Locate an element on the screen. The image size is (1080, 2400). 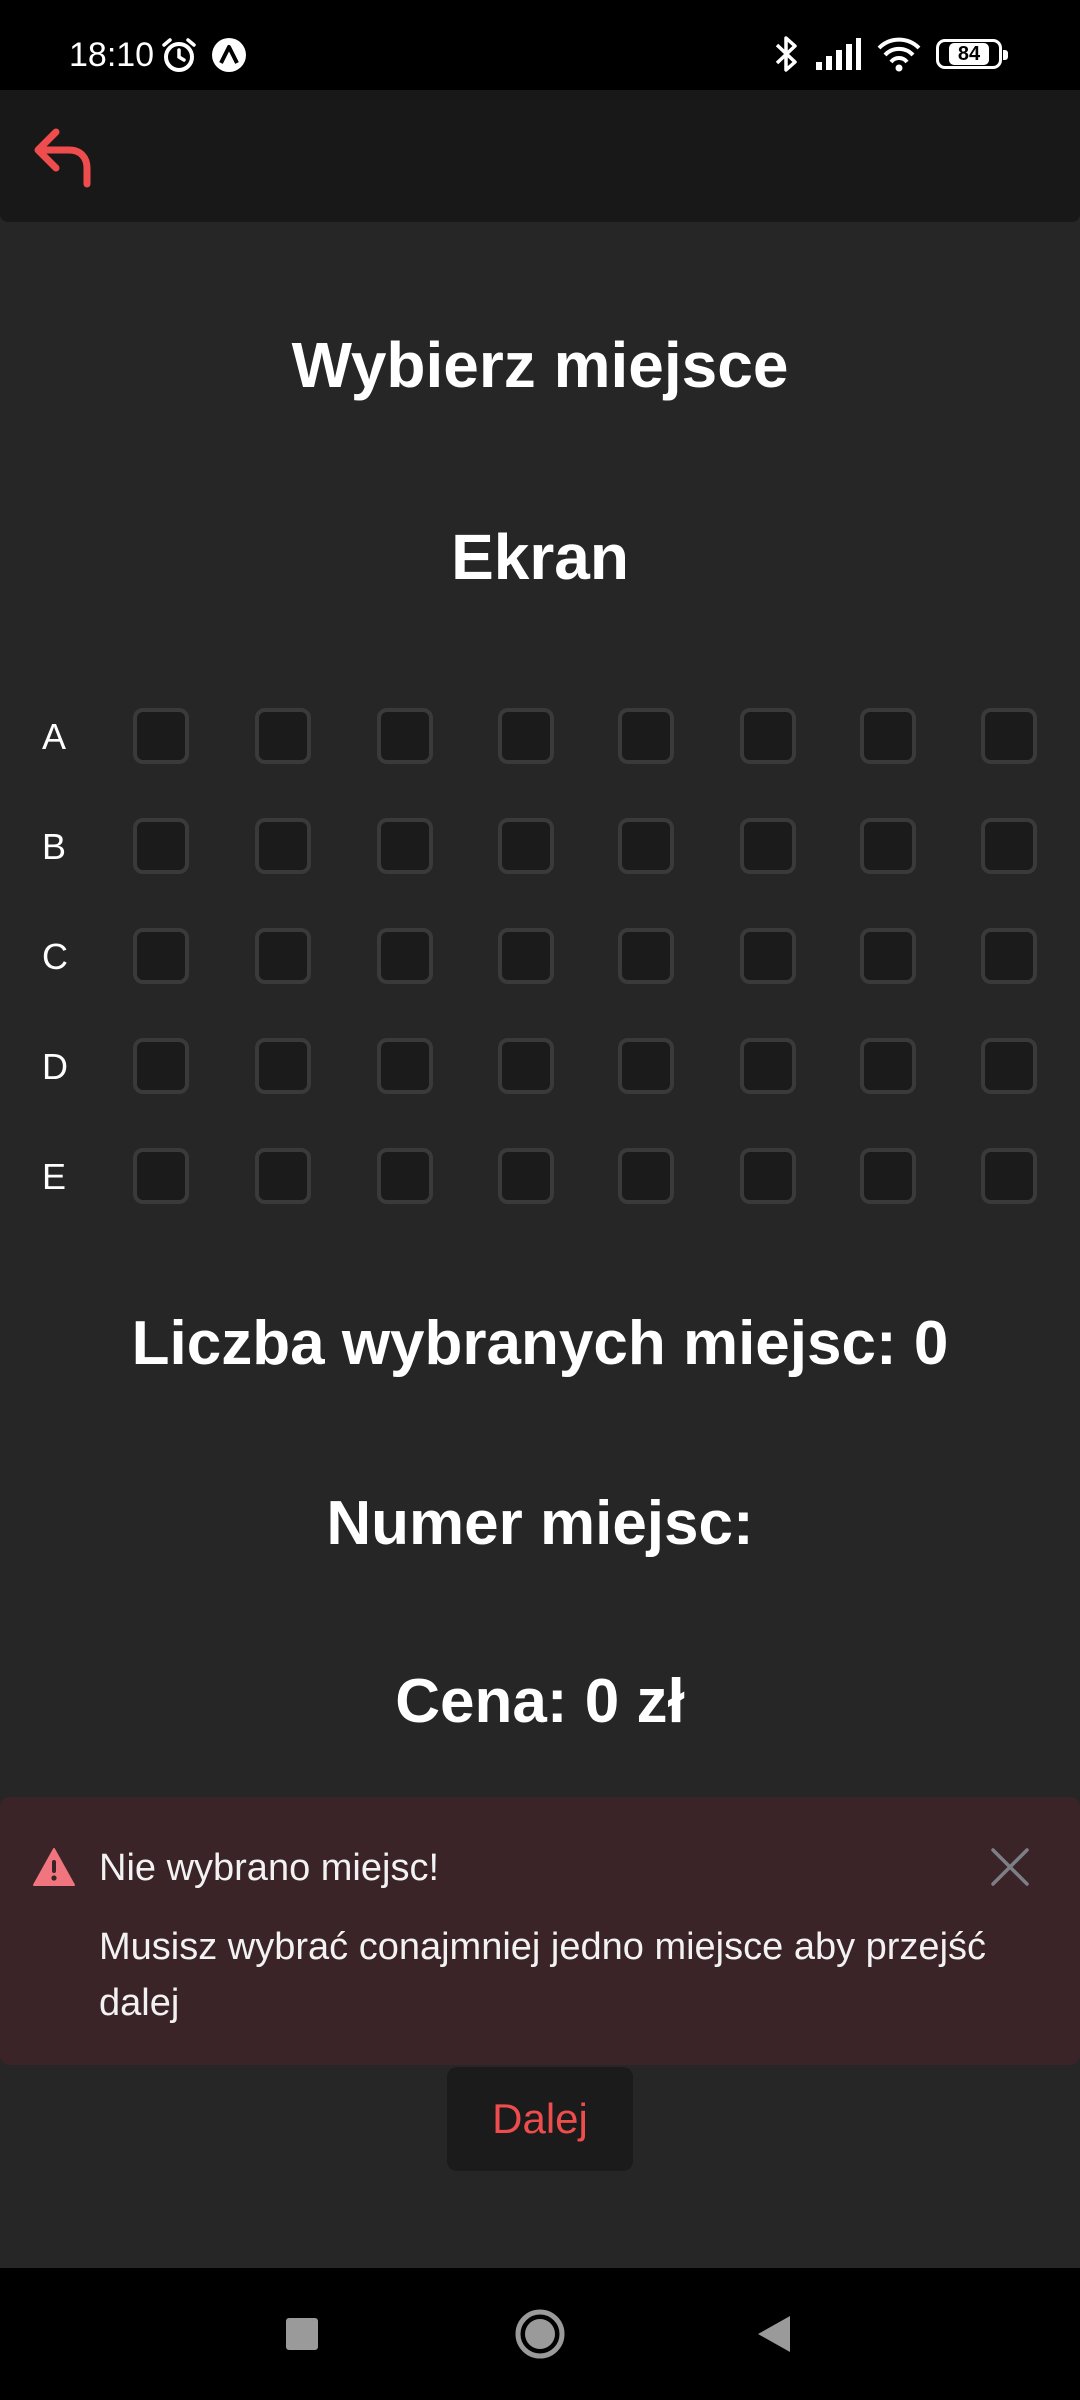
row-label: A is located at coordinates (54, 736).